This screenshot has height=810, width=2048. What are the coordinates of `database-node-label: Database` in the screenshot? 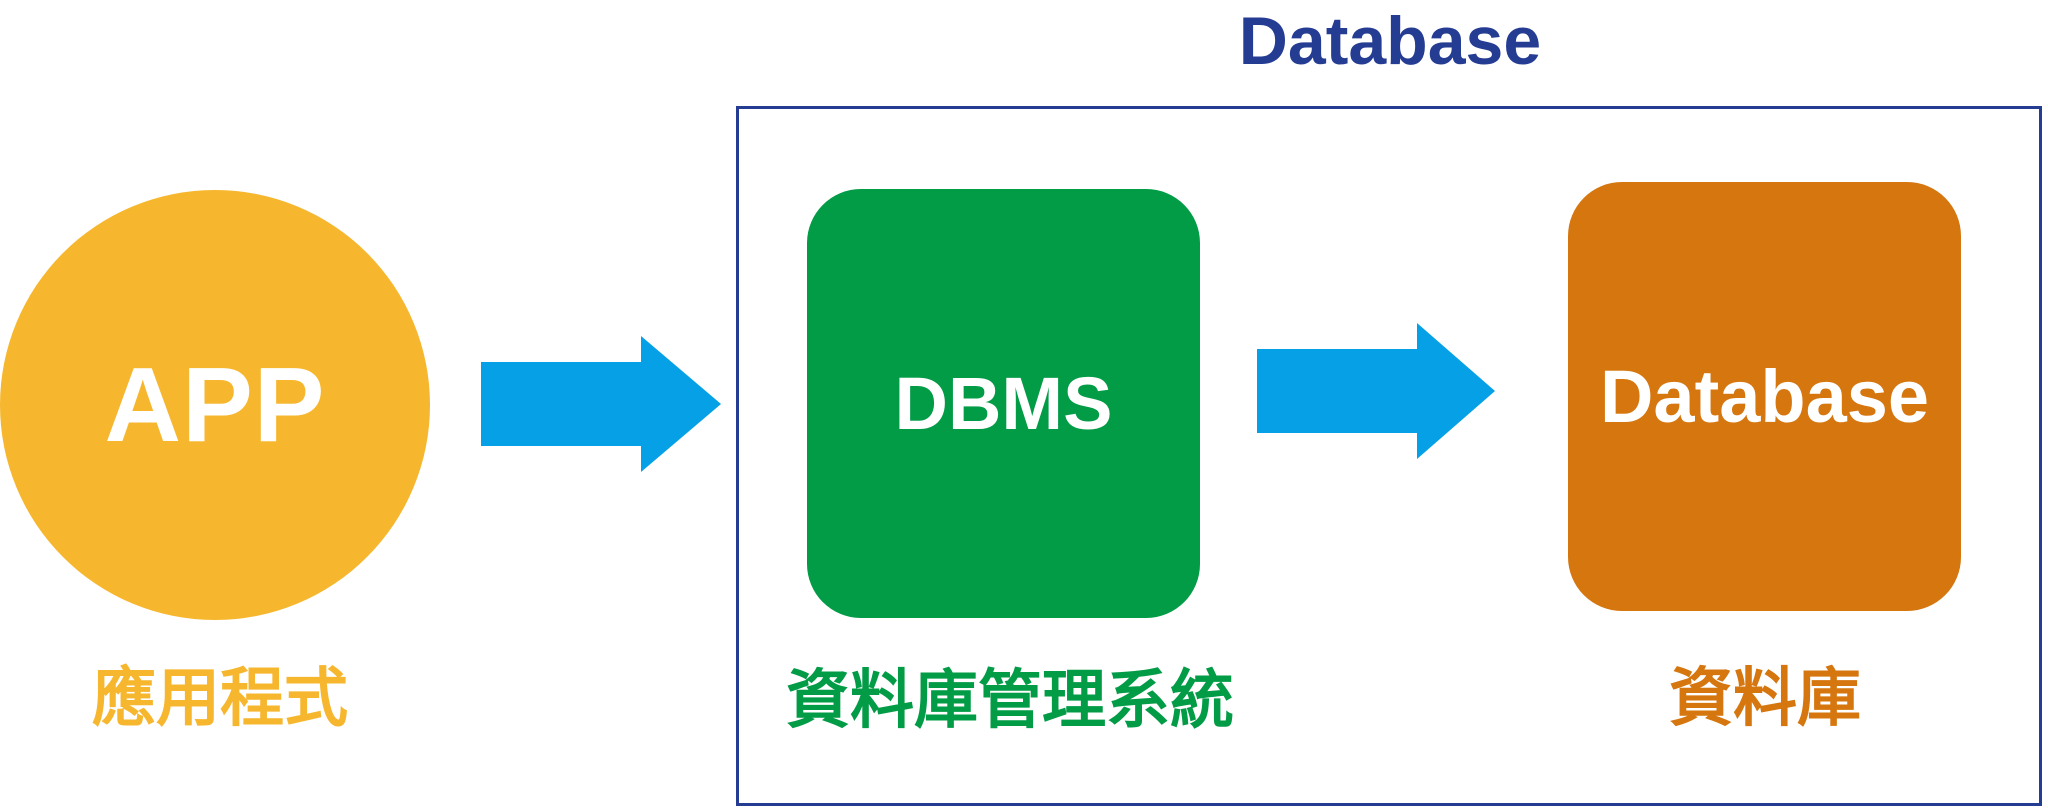 It's located at (1764, 396).